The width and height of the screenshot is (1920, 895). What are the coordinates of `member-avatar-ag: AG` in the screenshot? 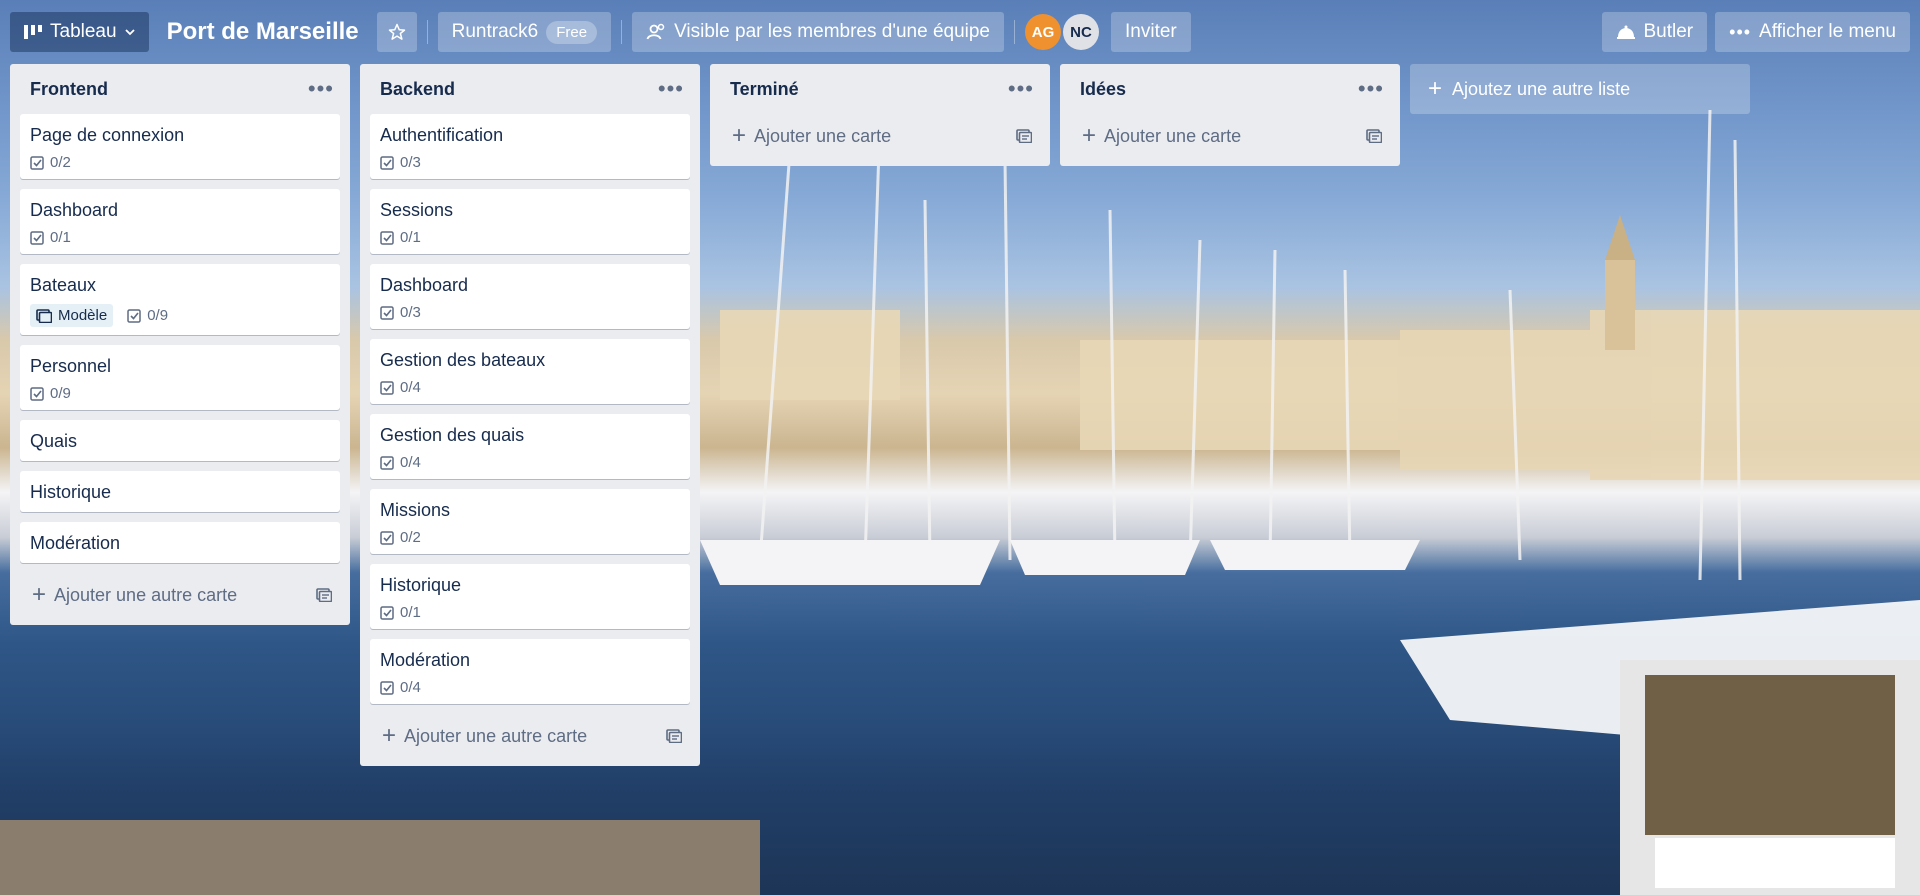 It's located at (1043, 32).